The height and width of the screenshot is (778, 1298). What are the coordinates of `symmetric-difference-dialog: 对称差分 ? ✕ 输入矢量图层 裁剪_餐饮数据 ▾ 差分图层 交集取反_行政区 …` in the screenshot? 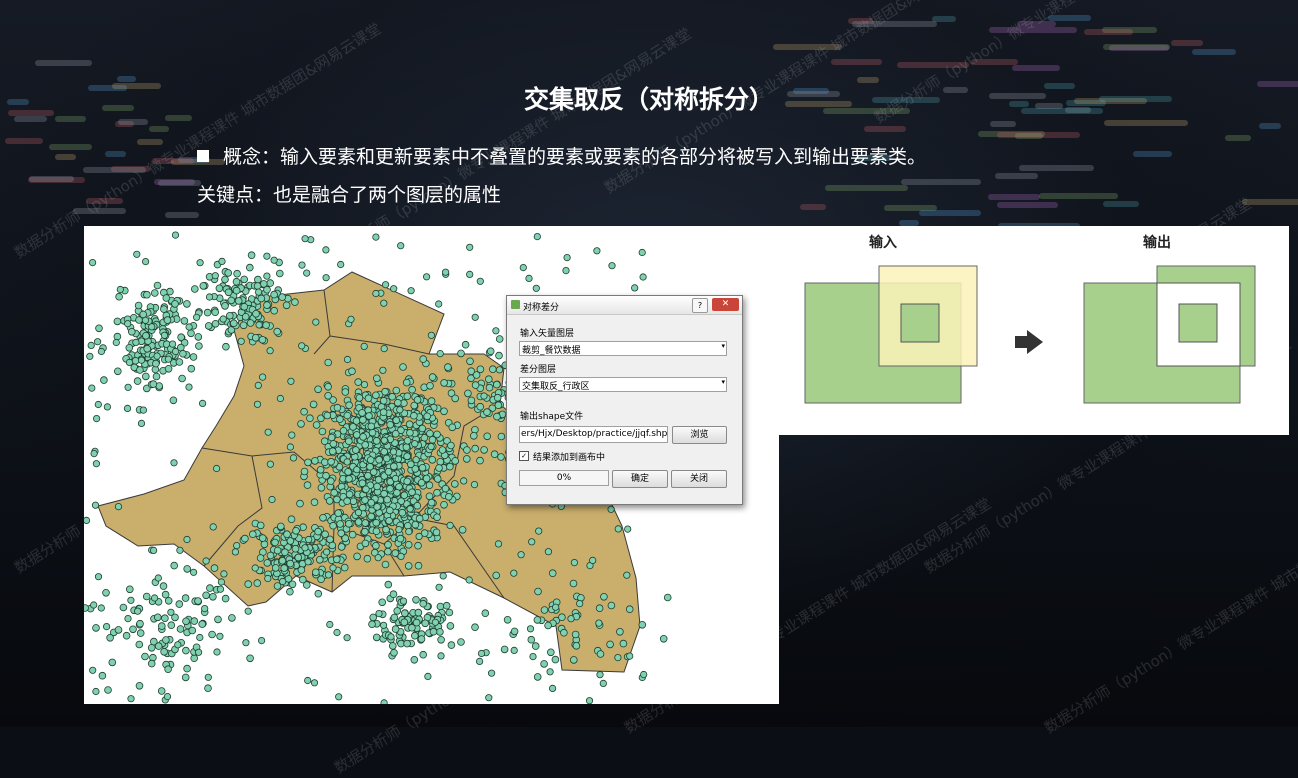 It's located at (624, 400).